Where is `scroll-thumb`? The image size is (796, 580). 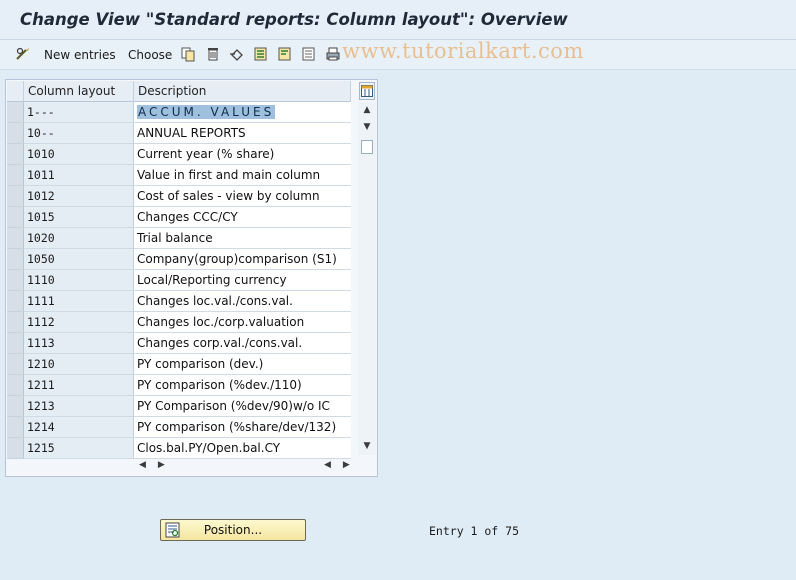 scroll-thumb is located at coordinates (367, 147).